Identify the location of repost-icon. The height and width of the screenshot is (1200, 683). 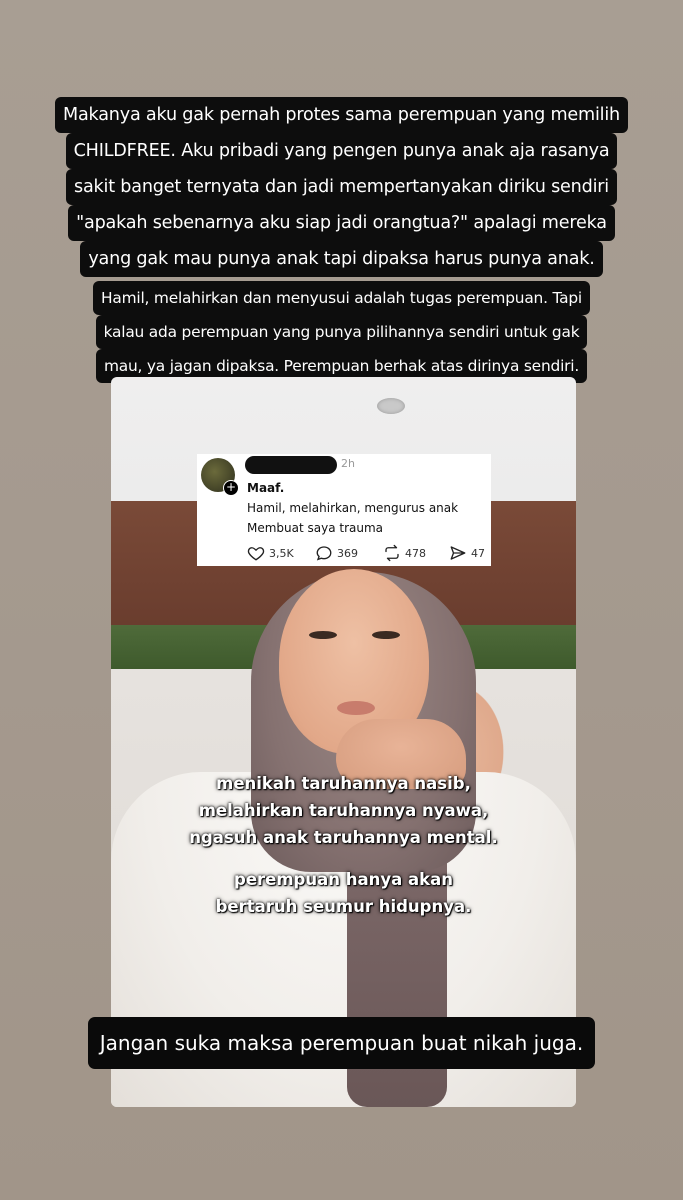
(392, 553).